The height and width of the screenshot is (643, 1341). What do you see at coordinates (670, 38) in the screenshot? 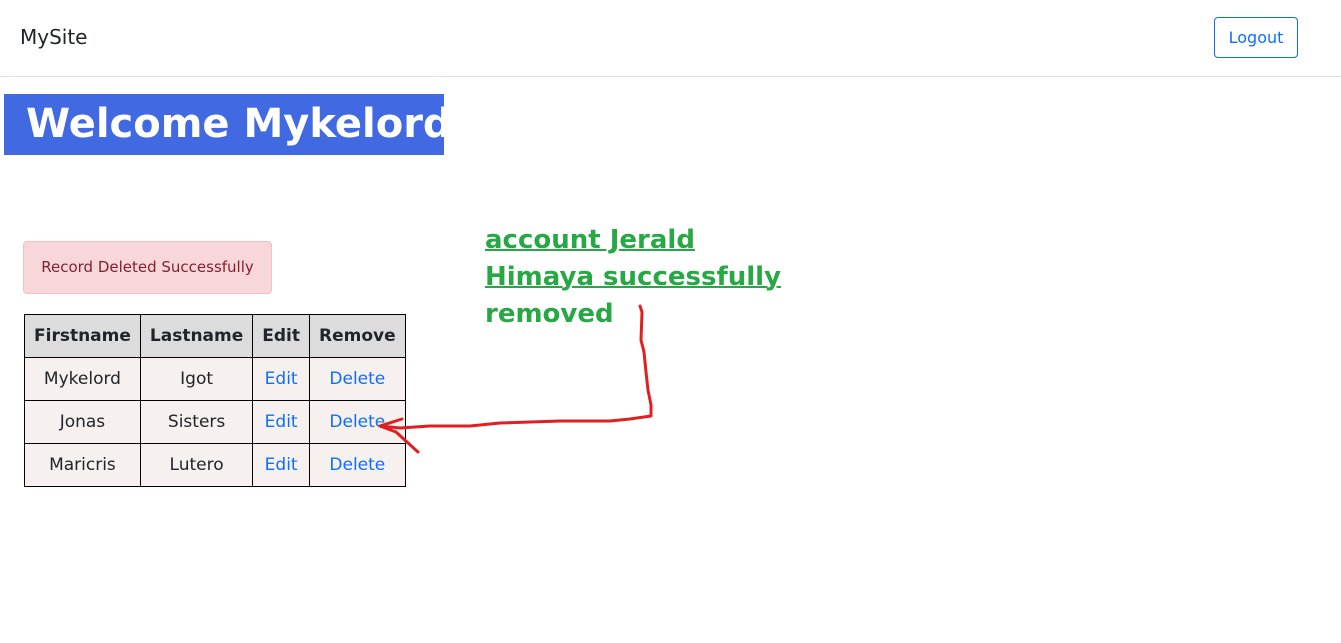
I see `top-navbar: MySite Logout` at bounding box center [670, 38].